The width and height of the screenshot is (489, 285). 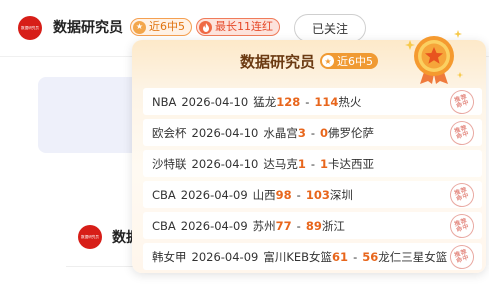 What do you see at coordinates (324, 132) in the screenshot?
I see `record-away-score: 0` at bounding box center [324, 132].